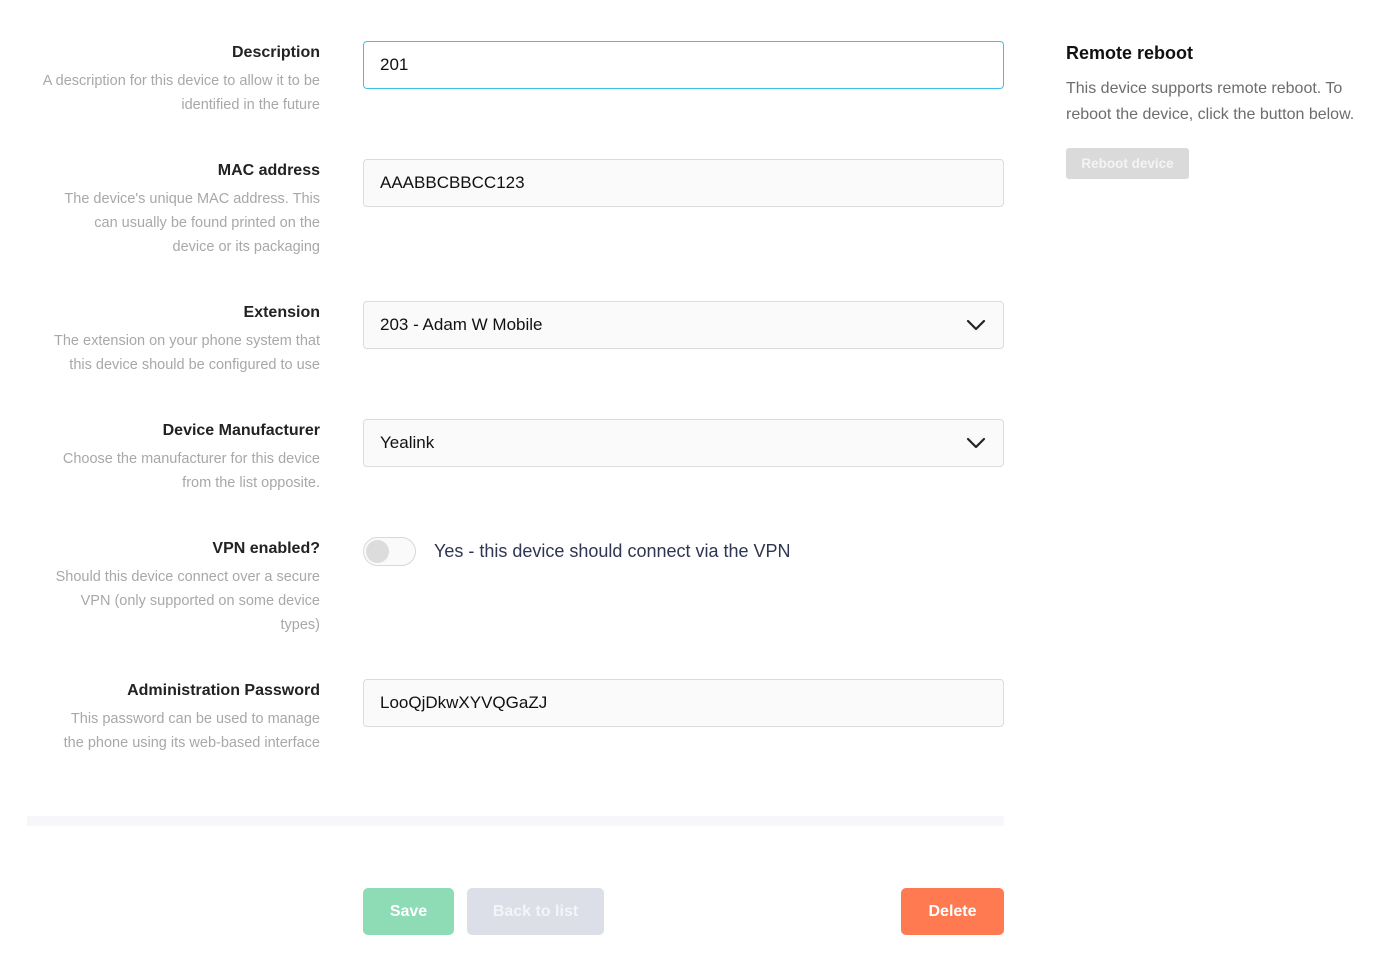 The height and width of the screenshot is (972, 1400). What do you see at coordinates (407, 442) in the screenshot?
I see `manufacturer-selected: Yealink` at bounding box center [407, 442].